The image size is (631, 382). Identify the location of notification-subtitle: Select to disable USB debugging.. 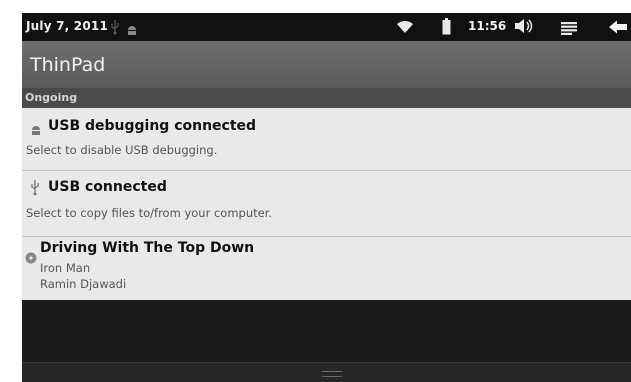
(122, 150).